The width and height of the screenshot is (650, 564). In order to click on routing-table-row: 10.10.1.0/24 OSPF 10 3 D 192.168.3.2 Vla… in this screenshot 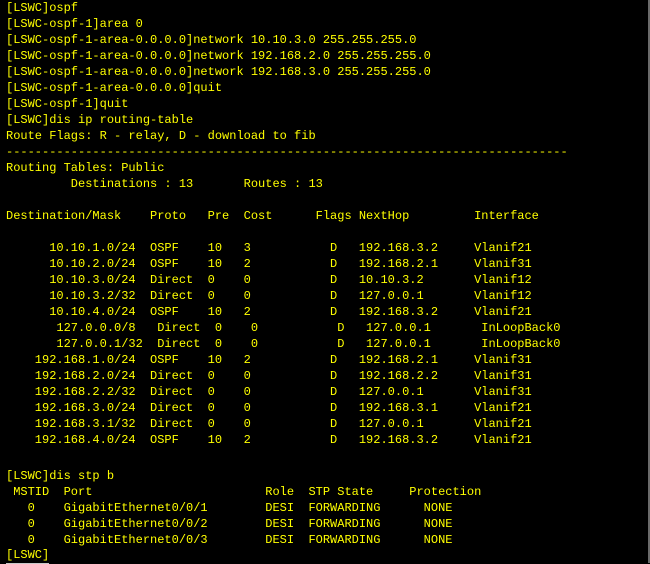, I will do `click(269, 248)`.